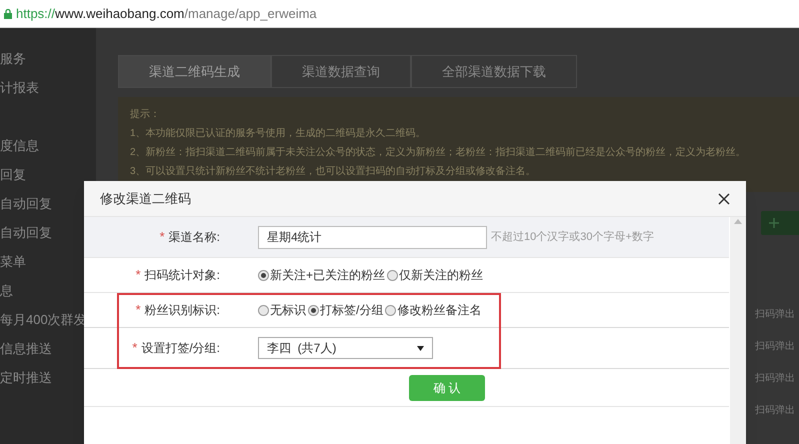 The height and width of the screenshot is (444, 799). I want to click on notice-line: 1、本功能仅限已认证的服务号使用，生成的二维码是永久二维码。, so click(278, 133).